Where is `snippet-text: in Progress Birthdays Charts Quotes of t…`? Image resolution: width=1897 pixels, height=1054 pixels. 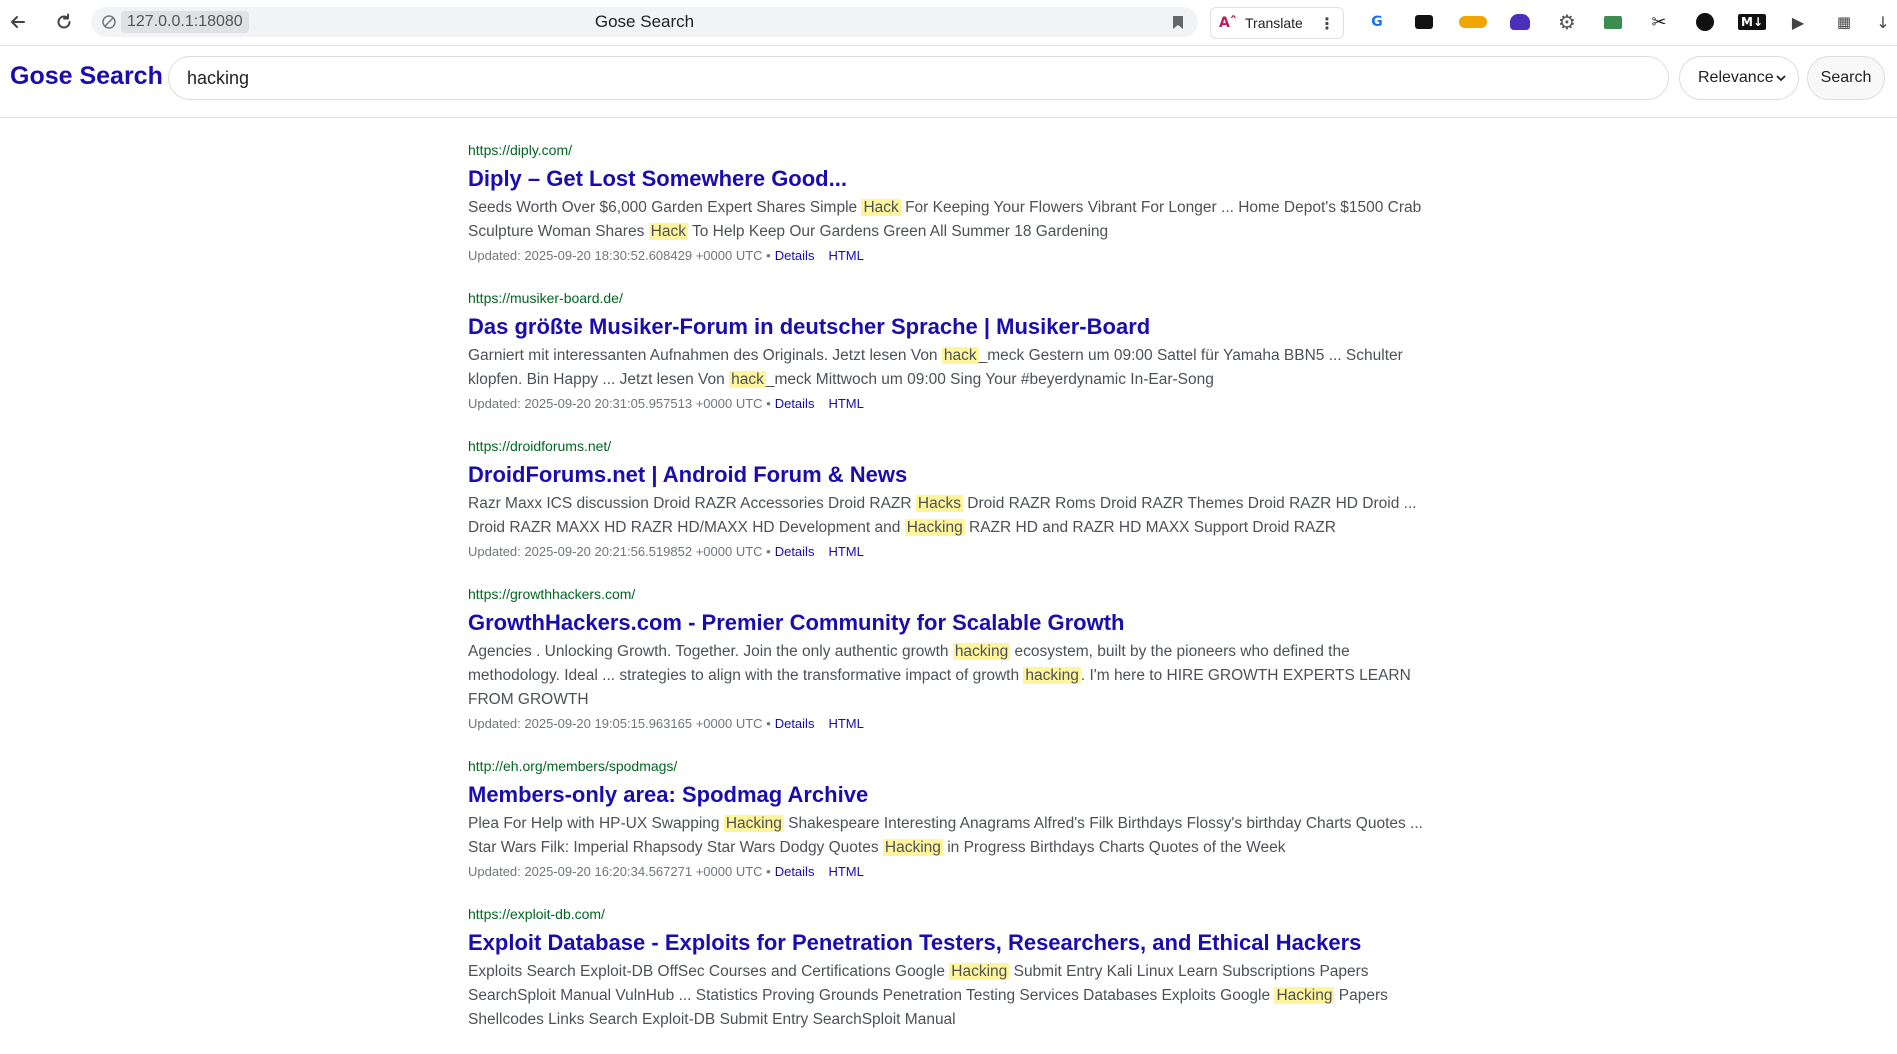 snippet-text: in Progress Birthdays Charts Quotes of t… is located at coordinates (1114, 847).